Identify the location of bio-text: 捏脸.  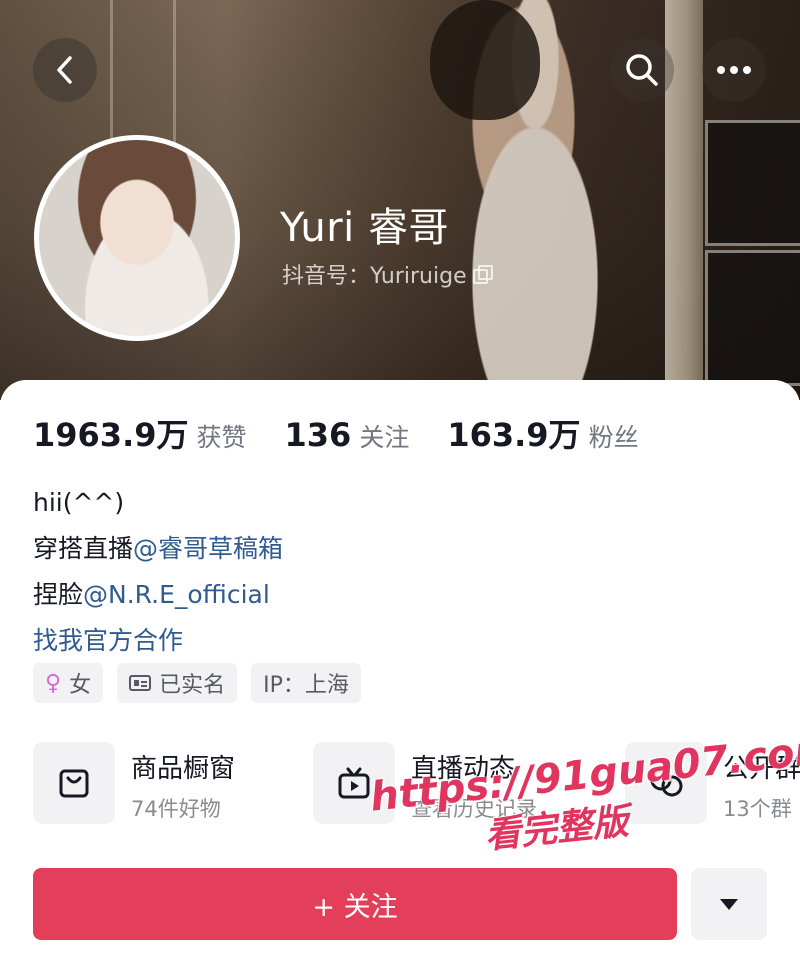
(58, 594).